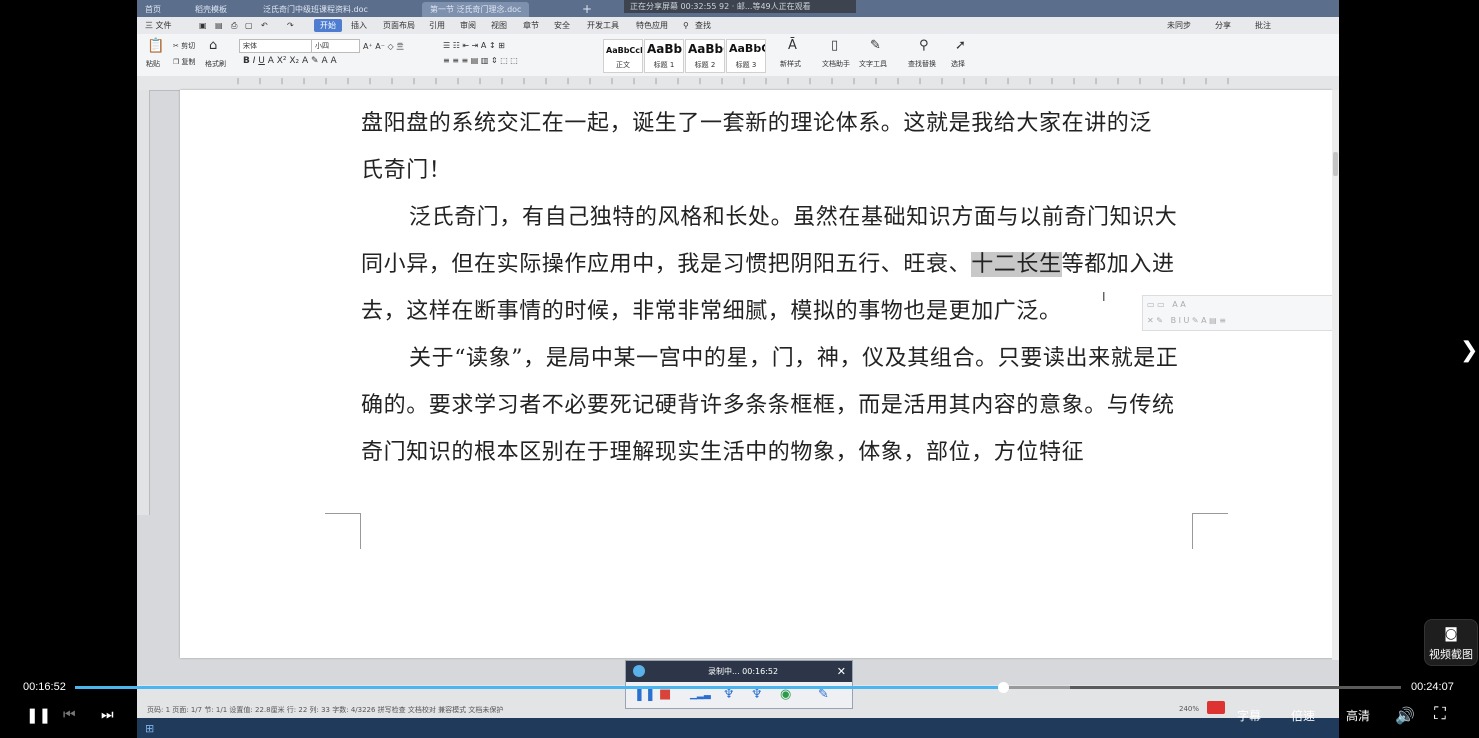  Describe the element at coordinates (645, 695) in the screenshot. I see `recorder-pause-icon: ❚❚` at that location.